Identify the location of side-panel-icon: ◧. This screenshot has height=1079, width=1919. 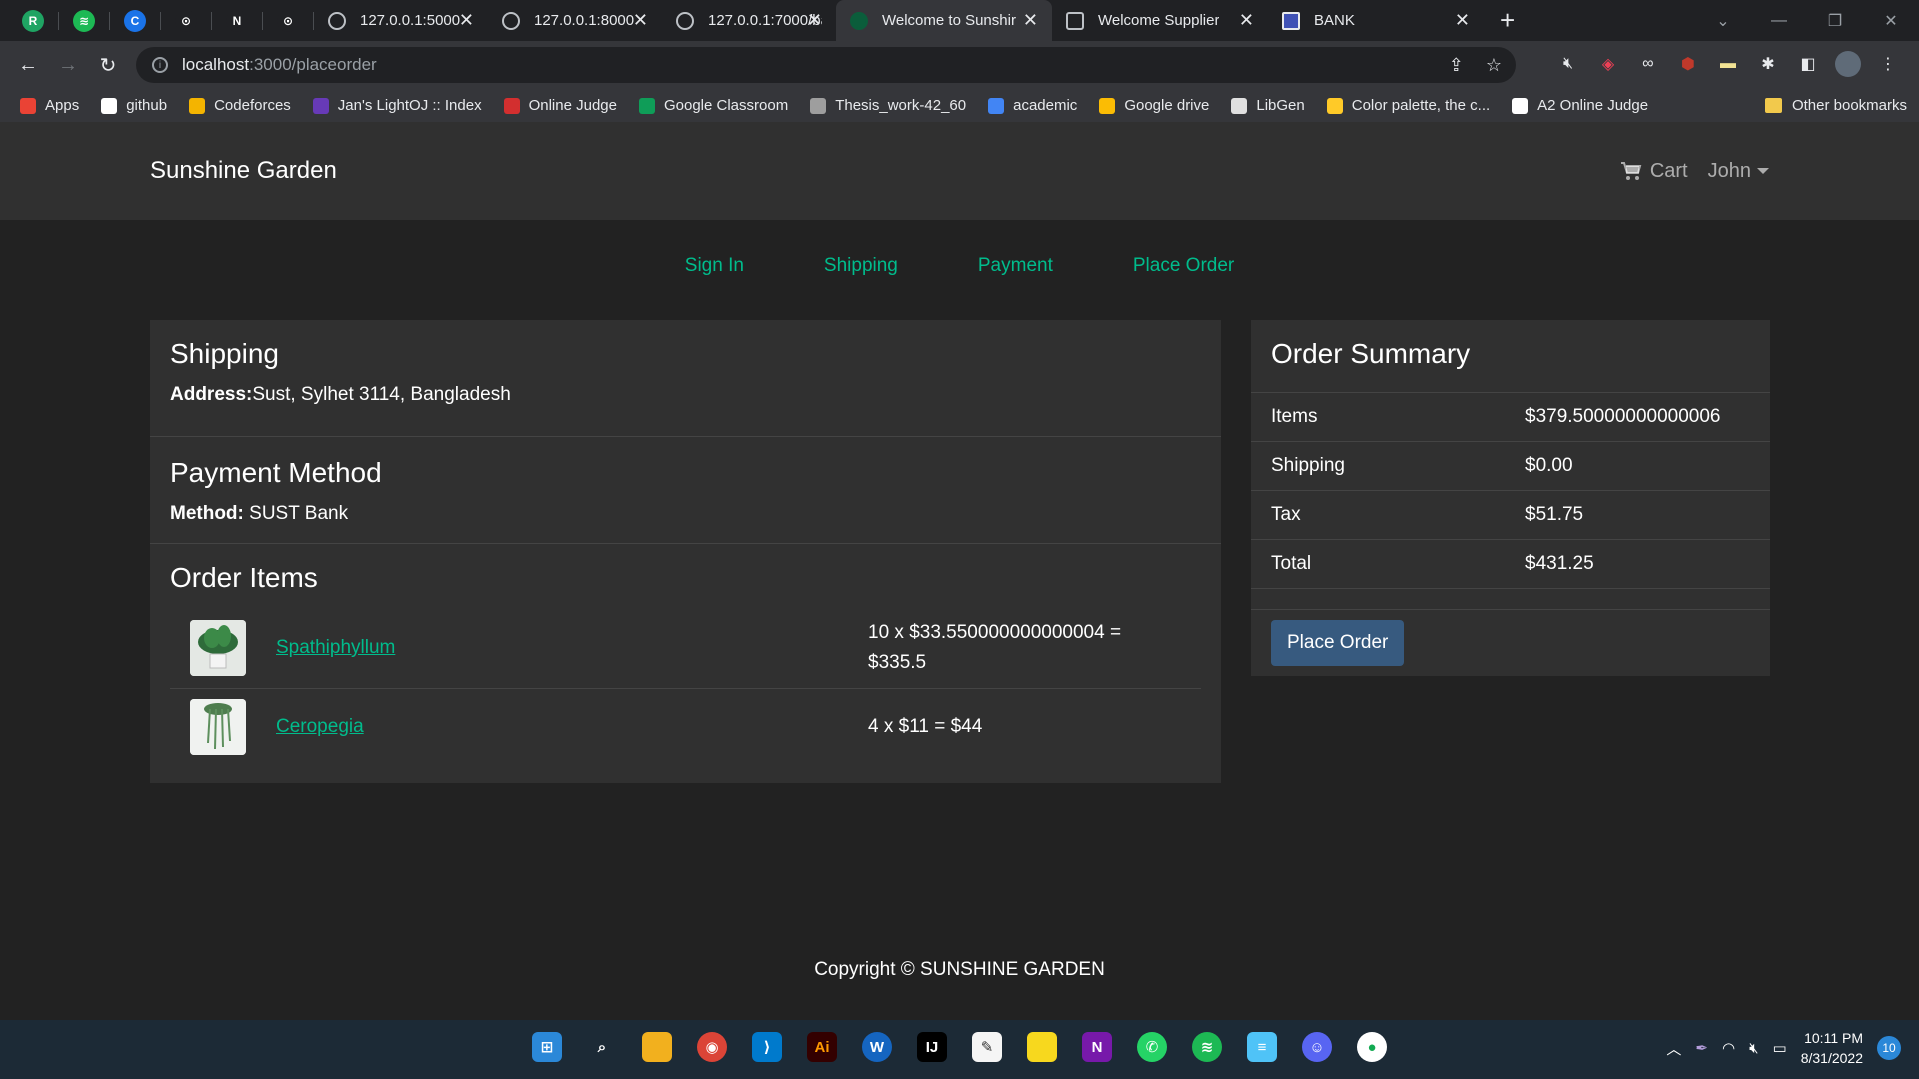
(1808, 64).